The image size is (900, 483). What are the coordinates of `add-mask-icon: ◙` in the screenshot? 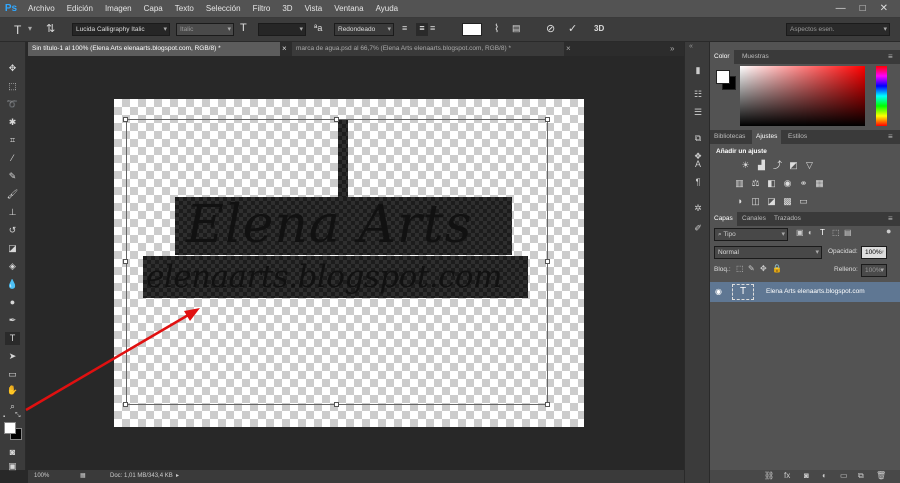 It's located at (806, 475).